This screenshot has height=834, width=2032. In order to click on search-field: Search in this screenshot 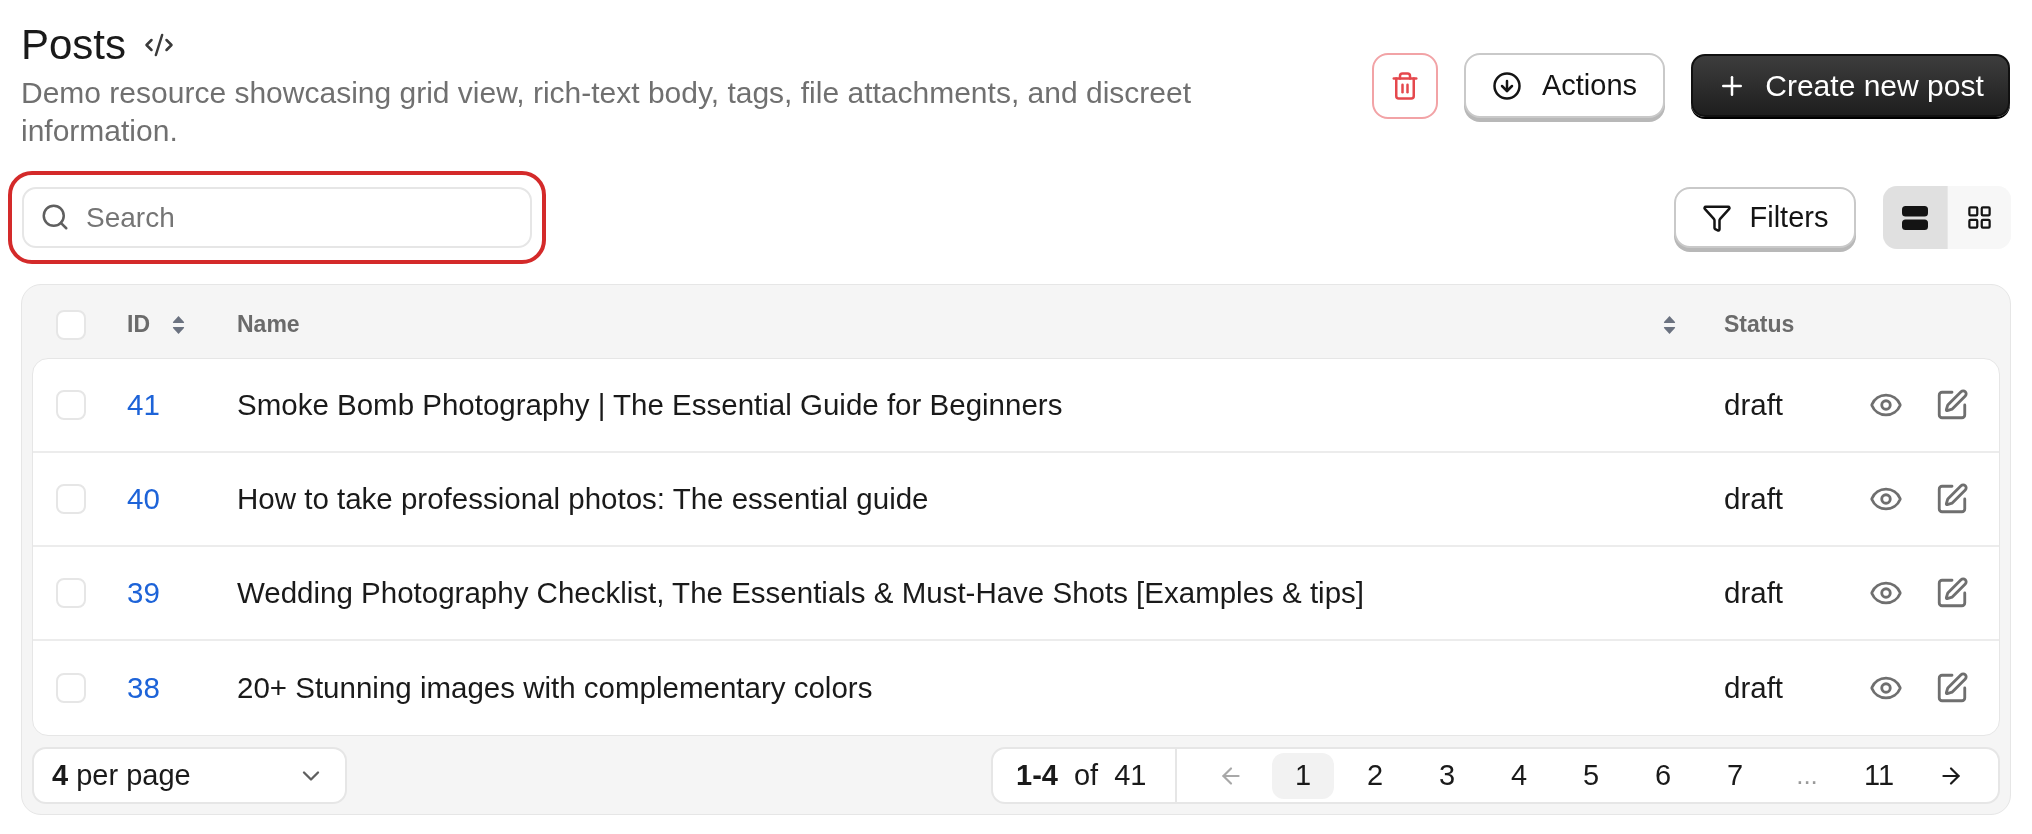, I will do `click(277, 217)`.